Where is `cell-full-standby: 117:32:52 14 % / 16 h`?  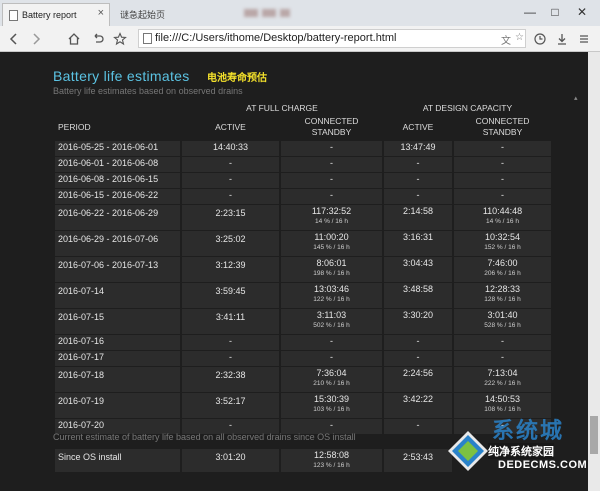 cell-full-standby: 117:32:52 14 % / 16 h is located at coordinates (331, 217).